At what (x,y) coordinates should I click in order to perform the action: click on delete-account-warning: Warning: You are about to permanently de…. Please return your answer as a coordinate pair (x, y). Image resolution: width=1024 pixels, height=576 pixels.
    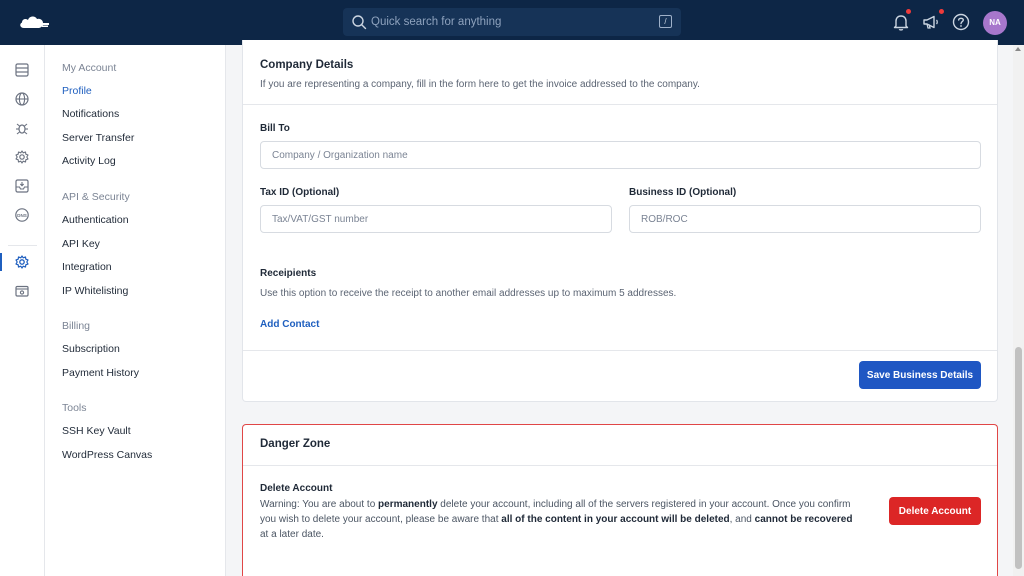
    Looking at the image, I should click on (556, 519).